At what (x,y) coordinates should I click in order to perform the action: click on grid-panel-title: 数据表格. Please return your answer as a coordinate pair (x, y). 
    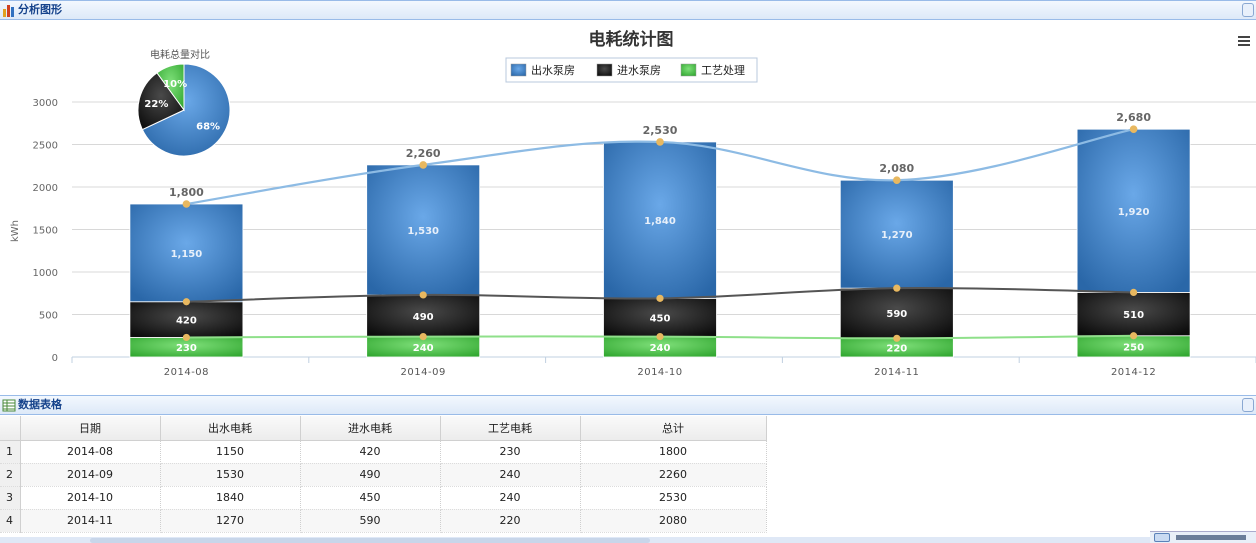
    Looking at the image, I should click on (40, 404).